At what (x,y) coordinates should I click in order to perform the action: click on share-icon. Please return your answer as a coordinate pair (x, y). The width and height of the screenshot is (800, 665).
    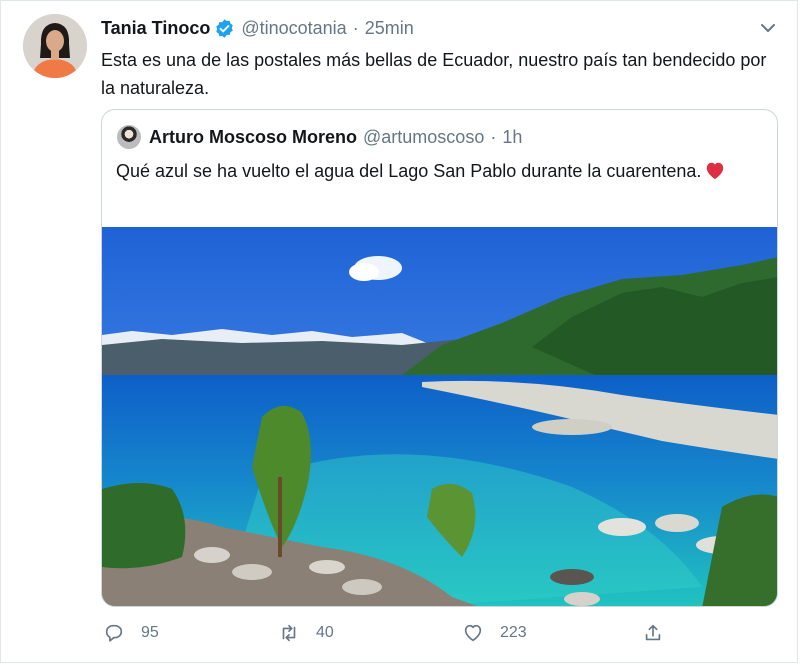
    Looking at the image, I should click on (653, 632).